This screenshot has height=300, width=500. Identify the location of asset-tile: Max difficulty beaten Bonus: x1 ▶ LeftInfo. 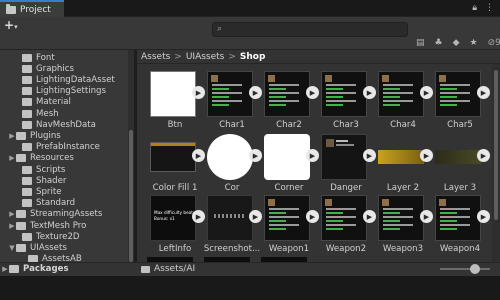
(176, 228).